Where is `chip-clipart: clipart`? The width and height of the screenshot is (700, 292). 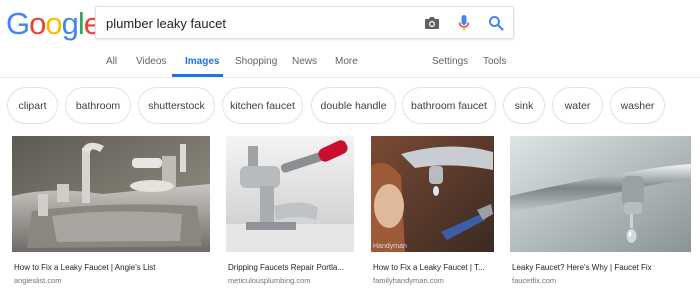 chip-clipart: clipart is located at coordinates (32, 105).